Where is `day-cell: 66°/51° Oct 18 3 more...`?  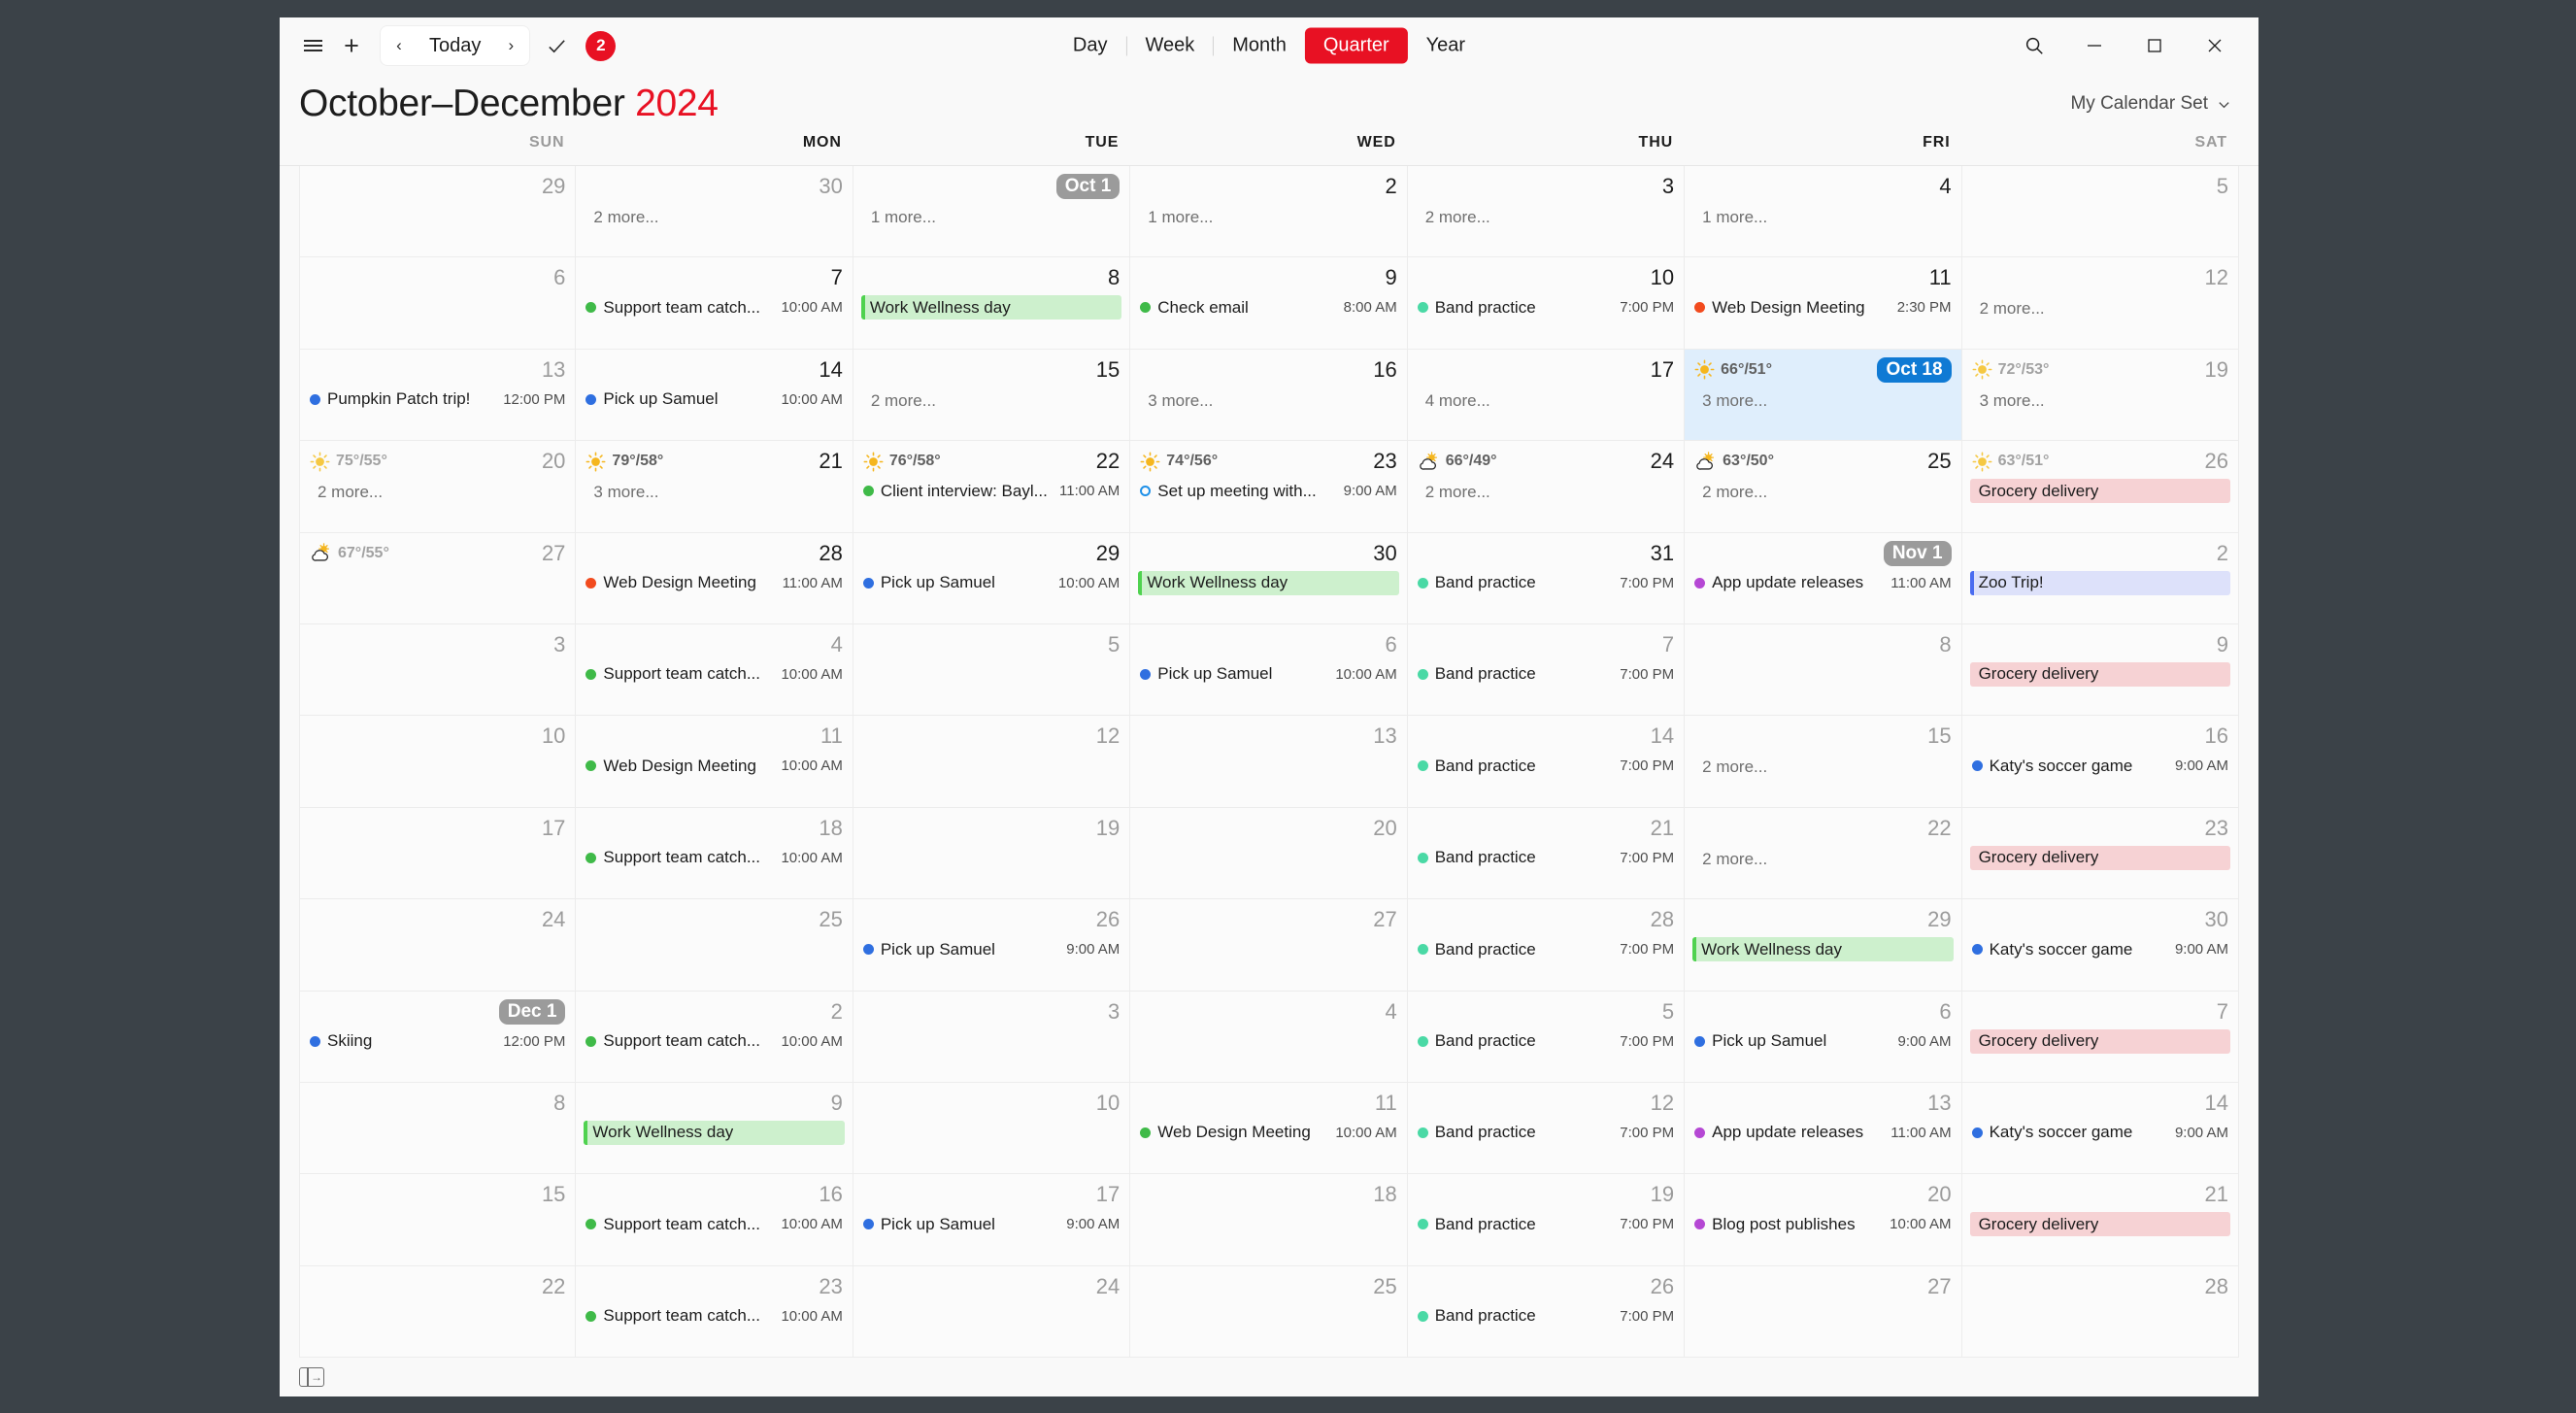 day-cell: 66°/51° Oct 18 3 more... is located at coordinates (1824, 395).